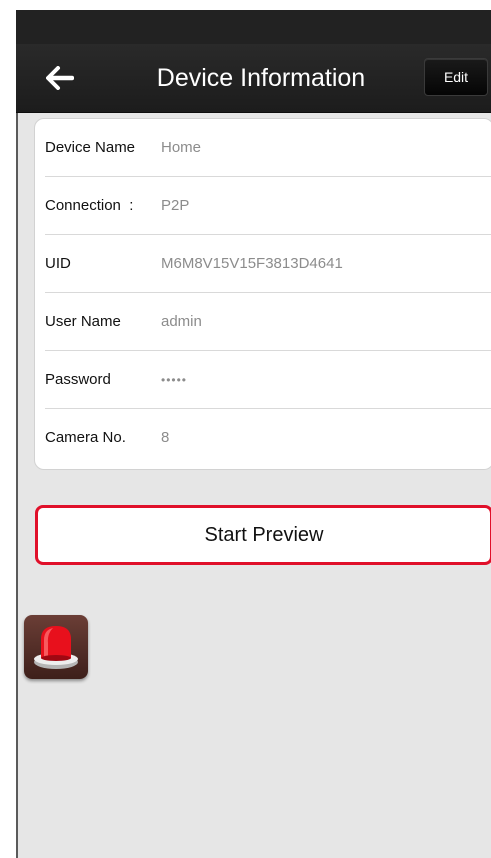 The width and height of the screenshot is (491, 858). Describe the element at coordinates (175, 205) in the screenshot. I see `connection-value: P2P` at that location.